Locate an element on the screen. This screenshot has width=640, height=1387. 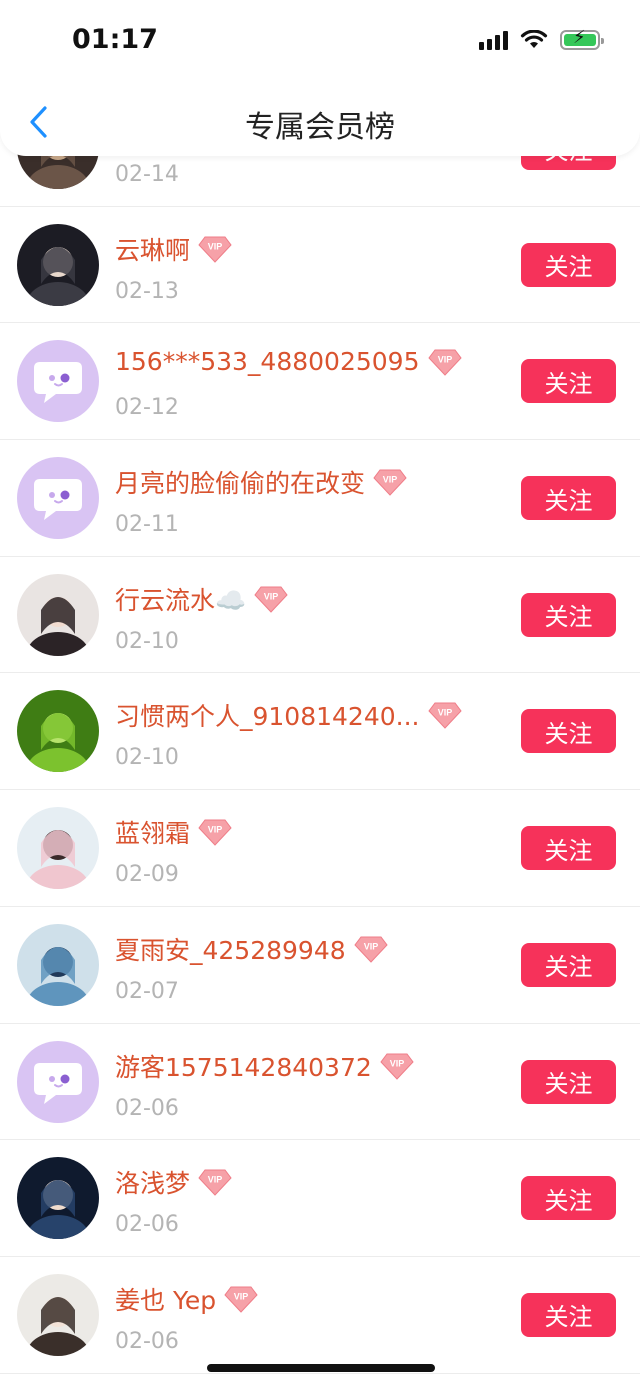
member-date: 02-11 is located at coordinates (147, 525).